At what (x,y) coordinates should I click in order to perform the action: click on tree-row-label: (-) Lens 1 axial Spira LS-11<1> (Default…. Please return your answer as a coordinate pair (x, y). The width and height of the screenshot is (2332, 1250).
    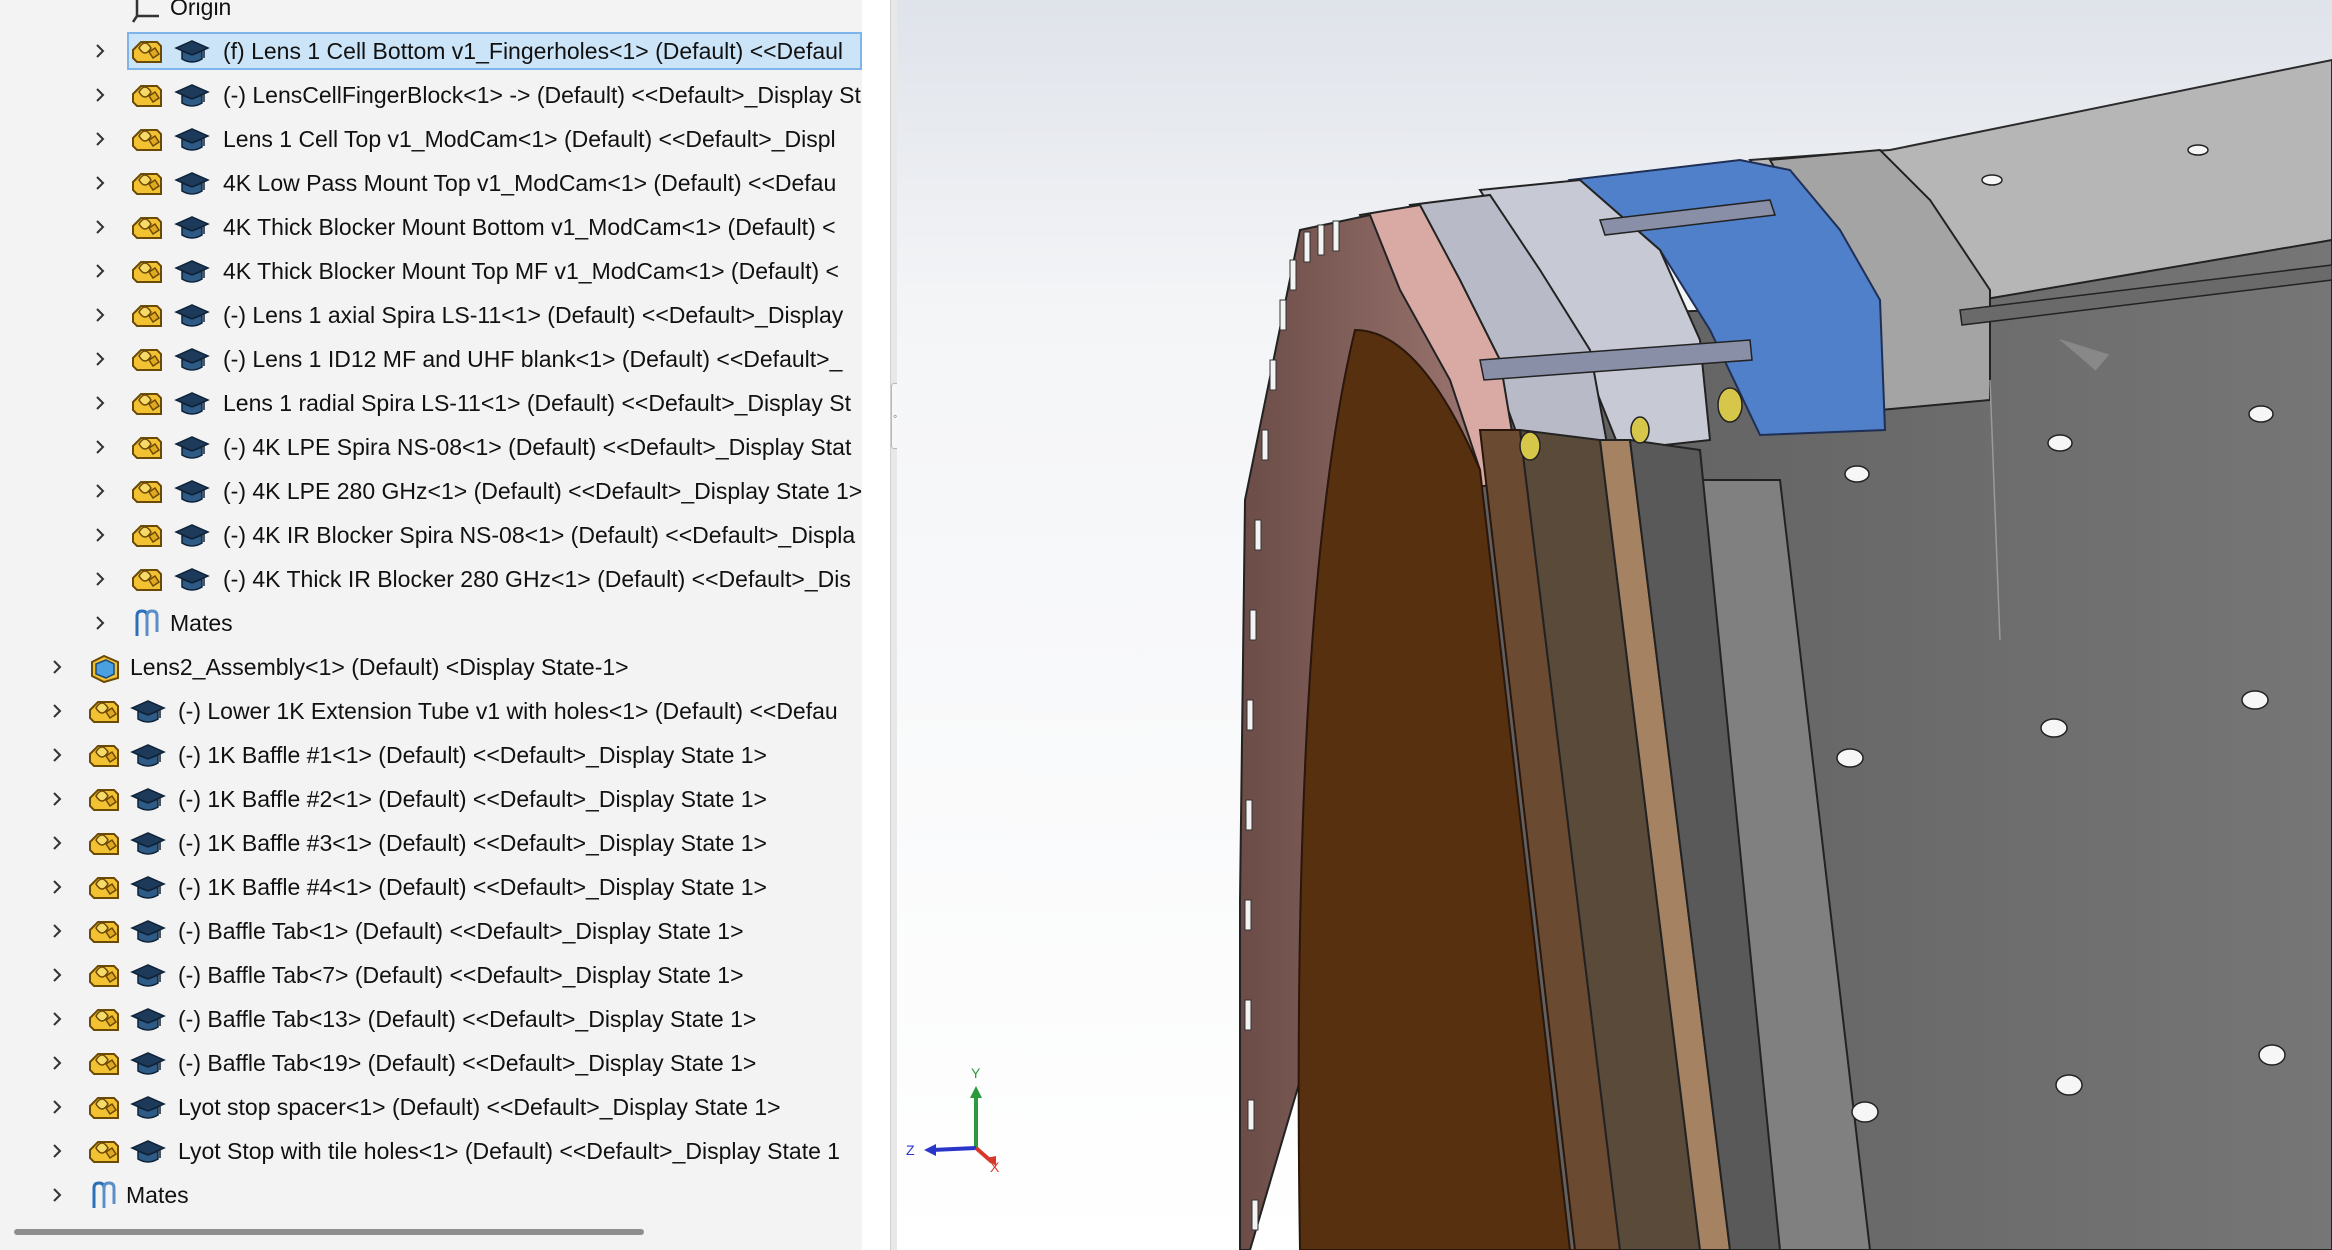
    Looking at the image, I should click on (533, 315).